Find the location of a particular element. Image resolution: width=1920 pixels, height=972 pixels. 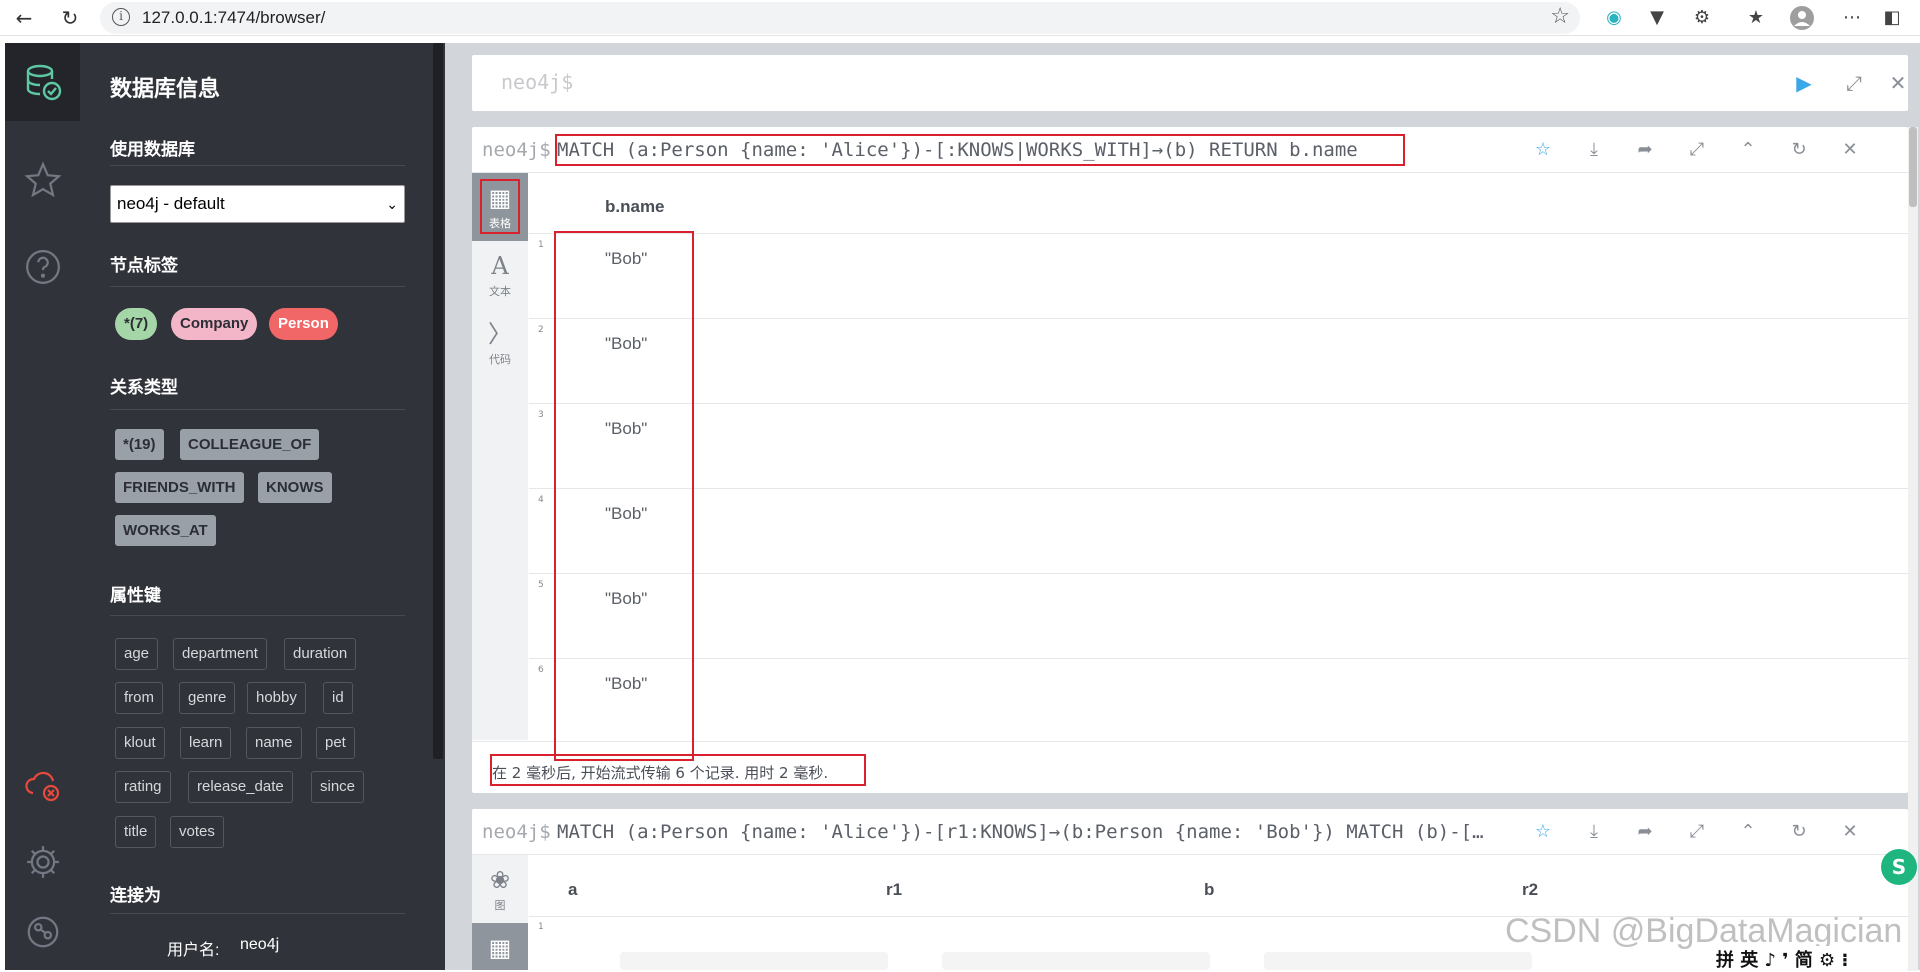

graph-view-tab: ❀ 图 is located at coordinates (500, 889).